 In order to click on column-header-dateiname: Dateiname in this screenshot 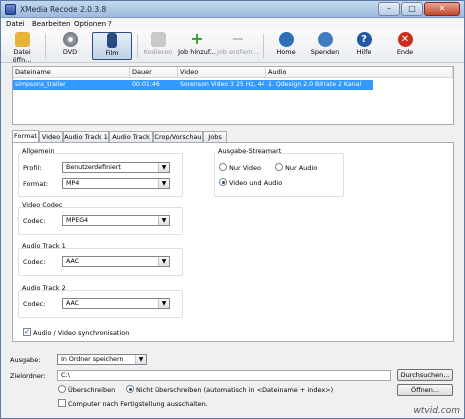, I will do `click(71, 72)`.